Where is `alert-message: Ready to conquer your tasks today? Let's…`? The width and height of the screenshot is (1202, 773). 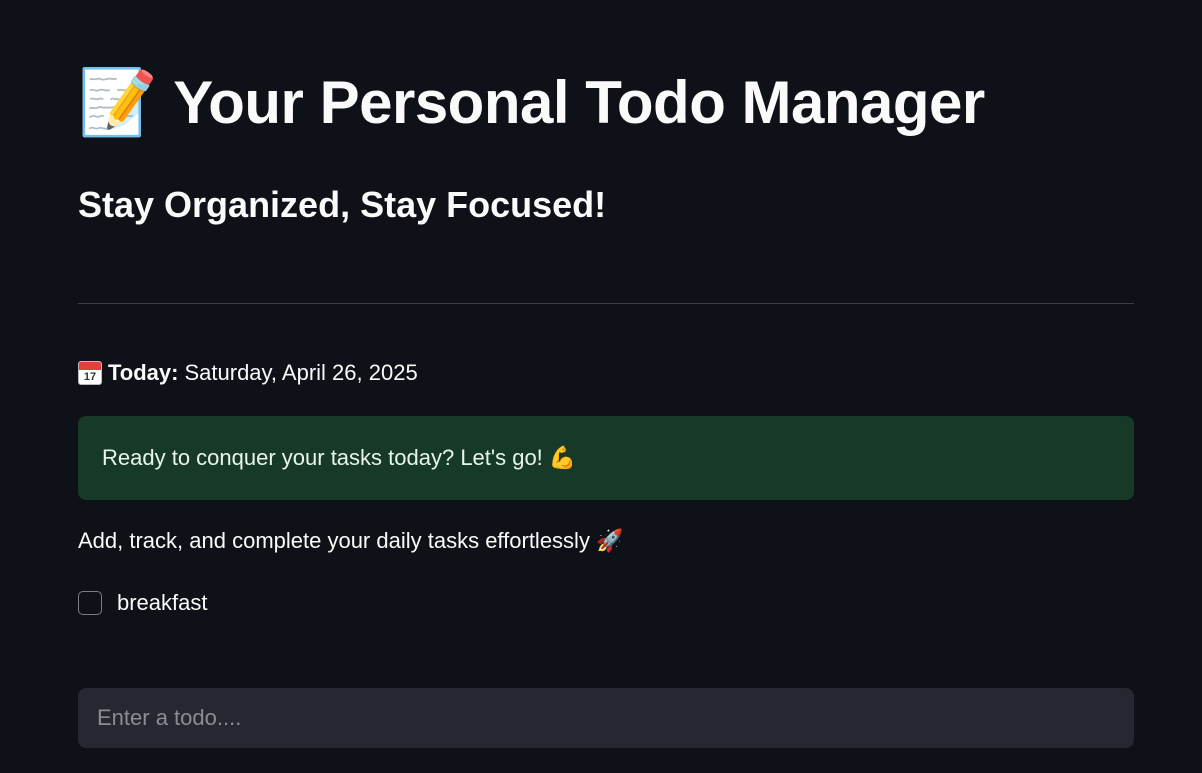
alert-message: Ready to conquer your tasks today? Let's… is located at coordinates (339, 457).